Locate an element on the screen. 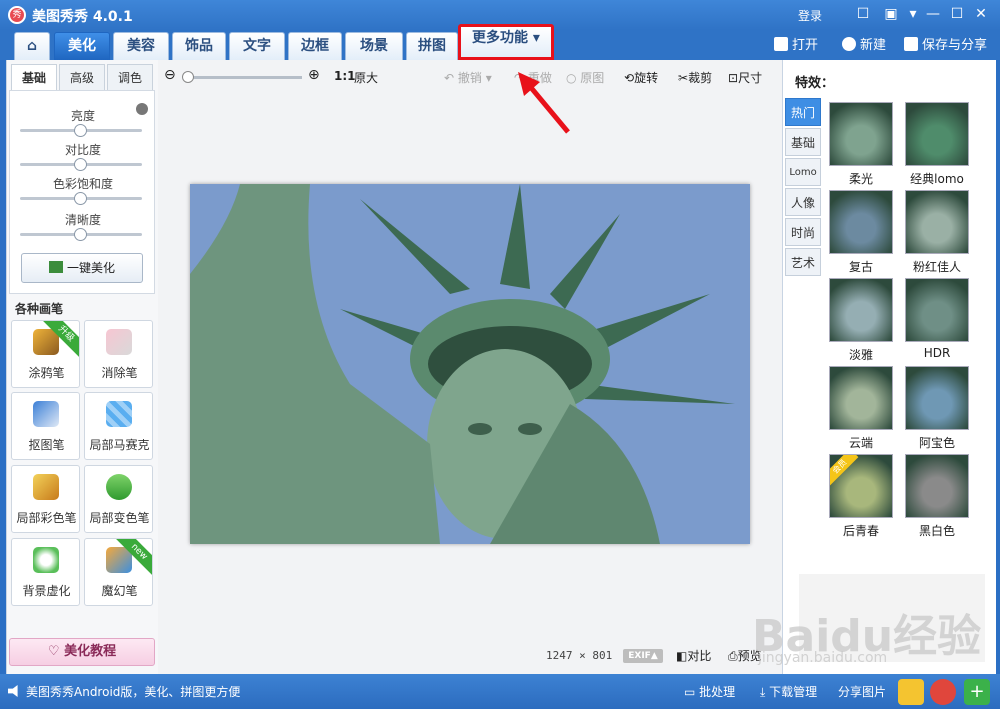  save-share-button: 保存与分享 is located at coordinates (945, 46).